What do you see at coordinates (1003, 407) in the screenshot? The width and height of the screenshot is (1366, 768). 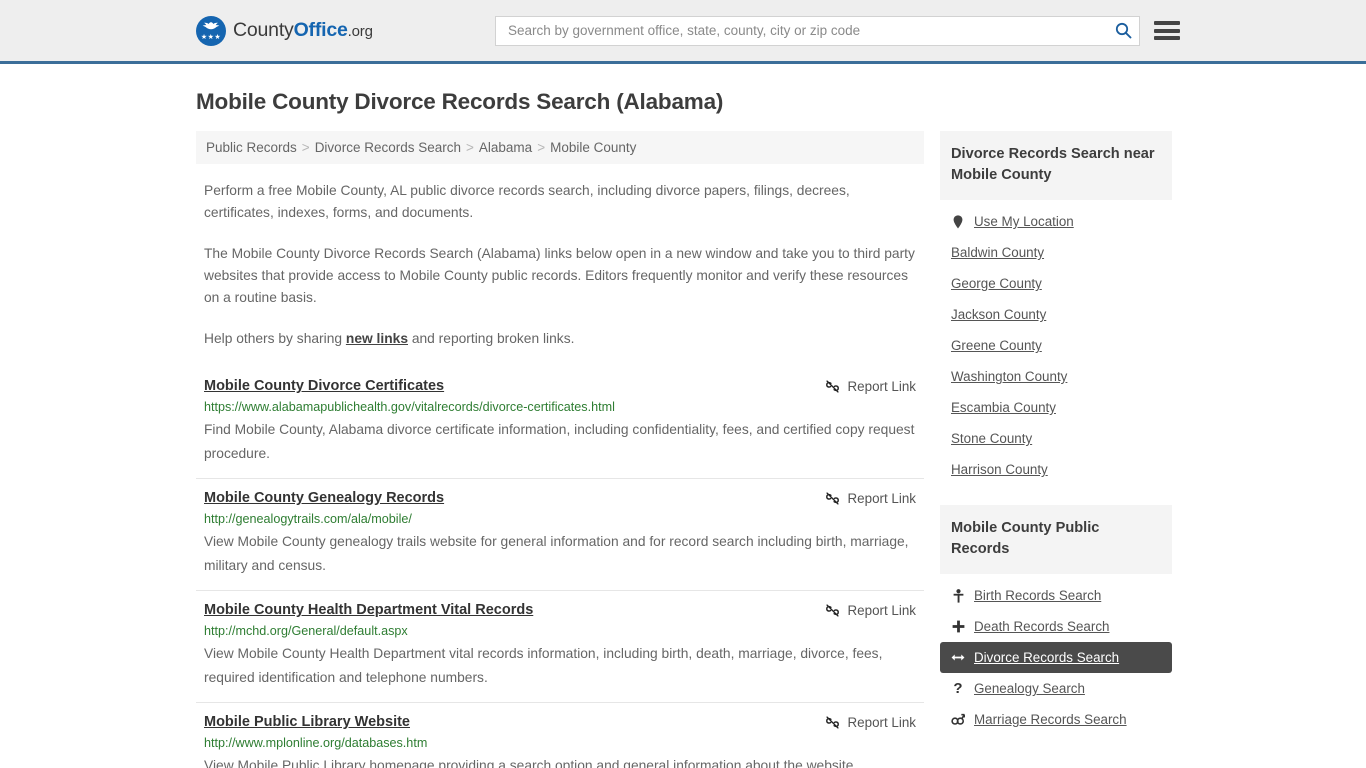 I see `county-link-escambia: Escambia County` at bounding box center [1003, 407].